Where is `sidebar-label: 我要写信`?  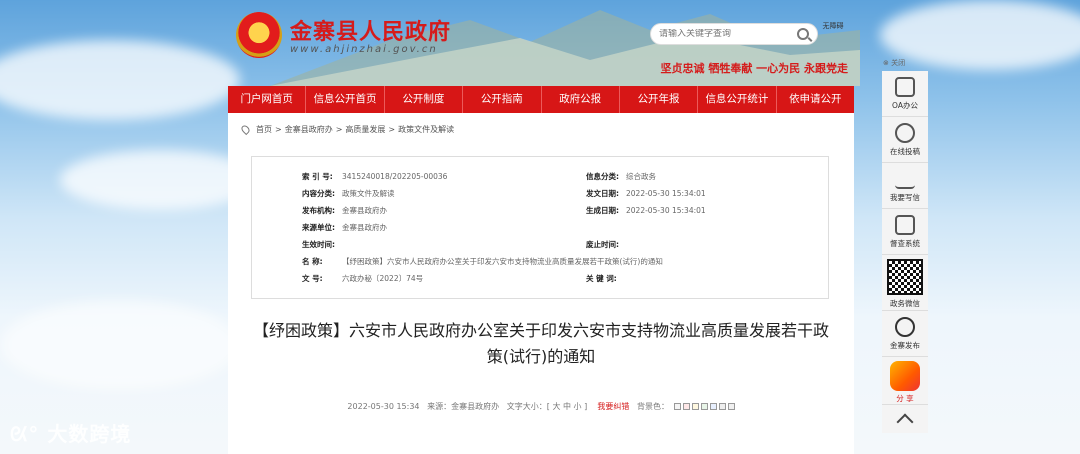
sidebar-label: 我要写信 is located at coordinates (905, 197).